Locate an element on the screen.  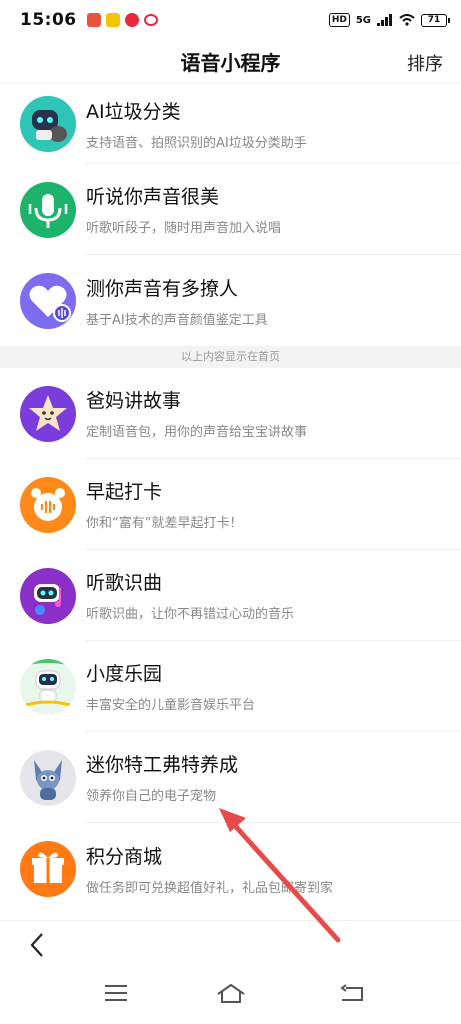
heart-voice-icon is located at coordinates (48, 300).